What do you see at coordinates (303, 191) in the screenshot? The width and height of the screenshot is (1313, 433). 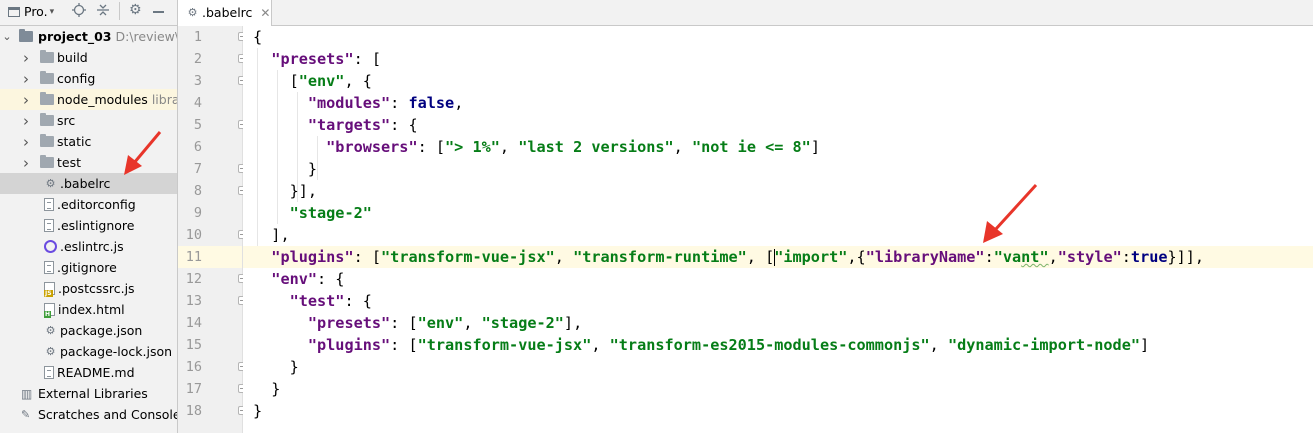 I see `code-line-8: }],` at bounding box center [303, 191].